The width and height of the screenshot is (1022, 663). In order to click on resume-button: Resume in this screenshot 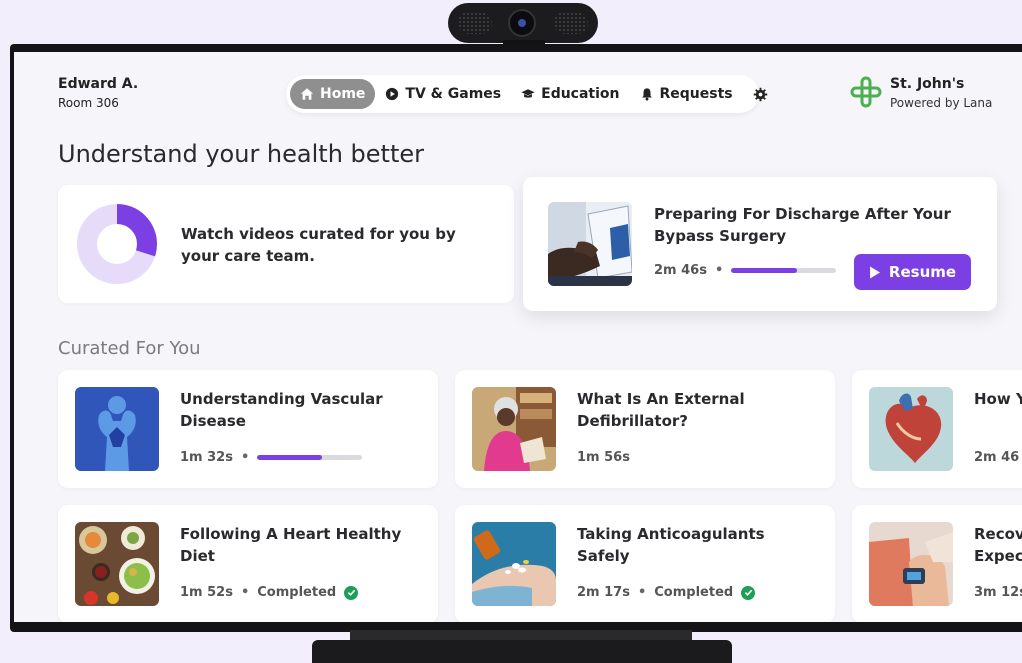, I will do `click(912, 272)`.